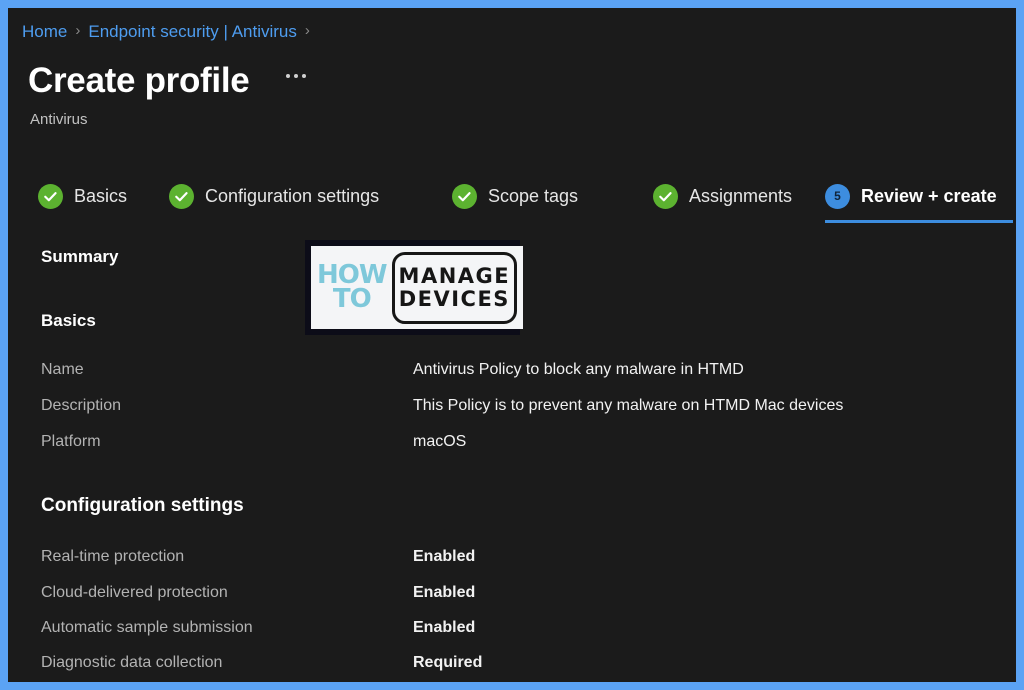 Image resolution: width=1024 pixels, height=690 pixels. I want to click on watermark-inner: HOW TO MANAGE DEVICES, so click(417, 287).